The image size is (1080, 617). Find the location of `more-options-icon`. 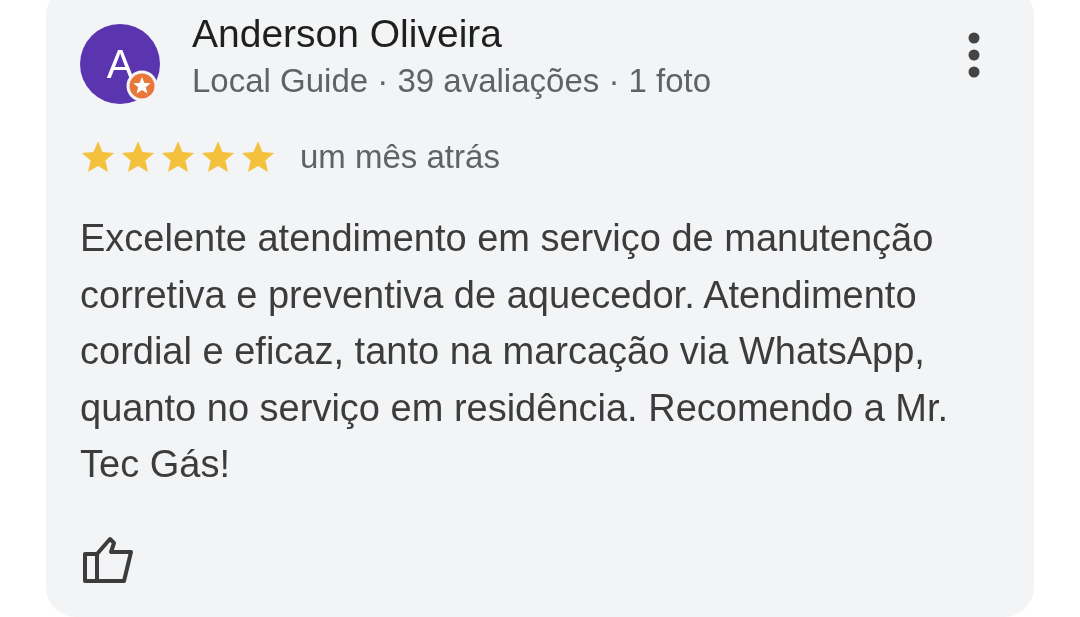

more-options-icon is located at coordinates (974, 55).